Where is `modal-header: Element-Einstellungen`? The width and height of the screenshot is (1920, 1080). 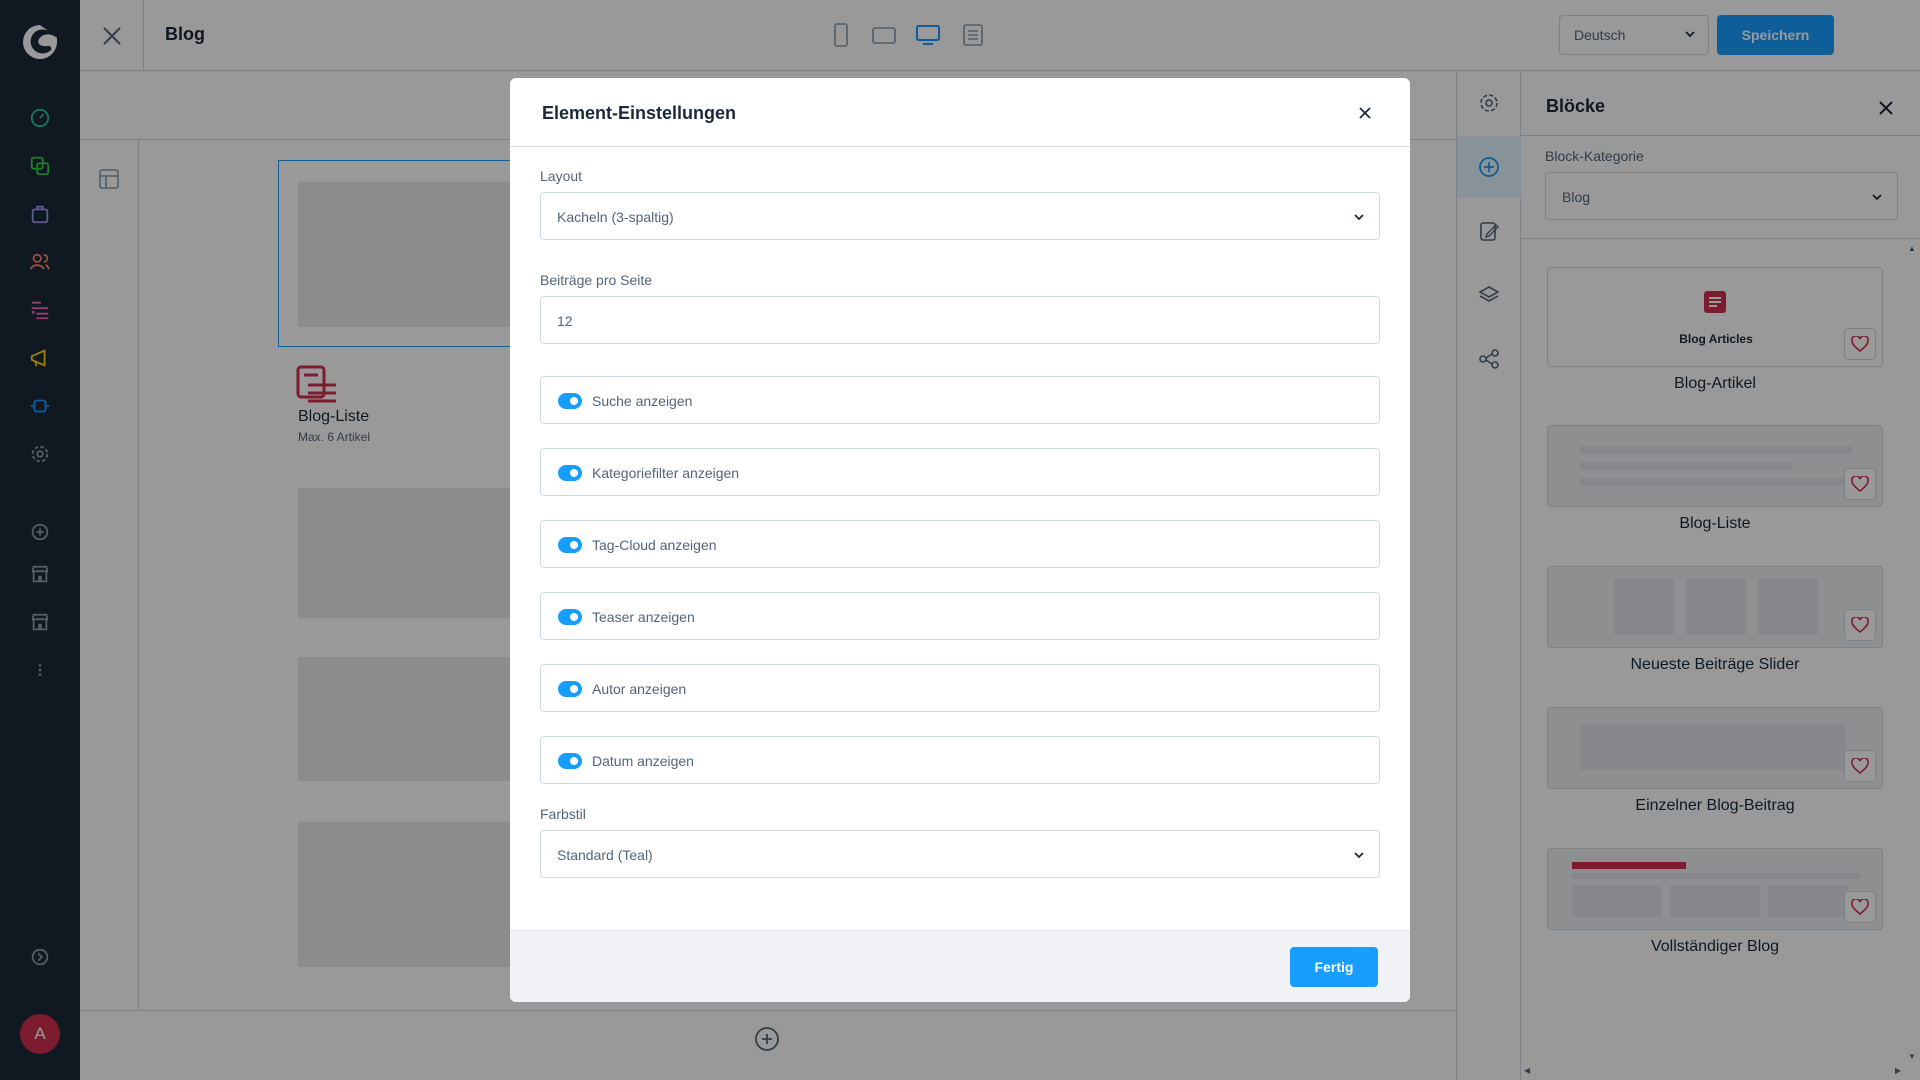 modal-header: Element-Einstellungen is located at coordinates (960, 112).